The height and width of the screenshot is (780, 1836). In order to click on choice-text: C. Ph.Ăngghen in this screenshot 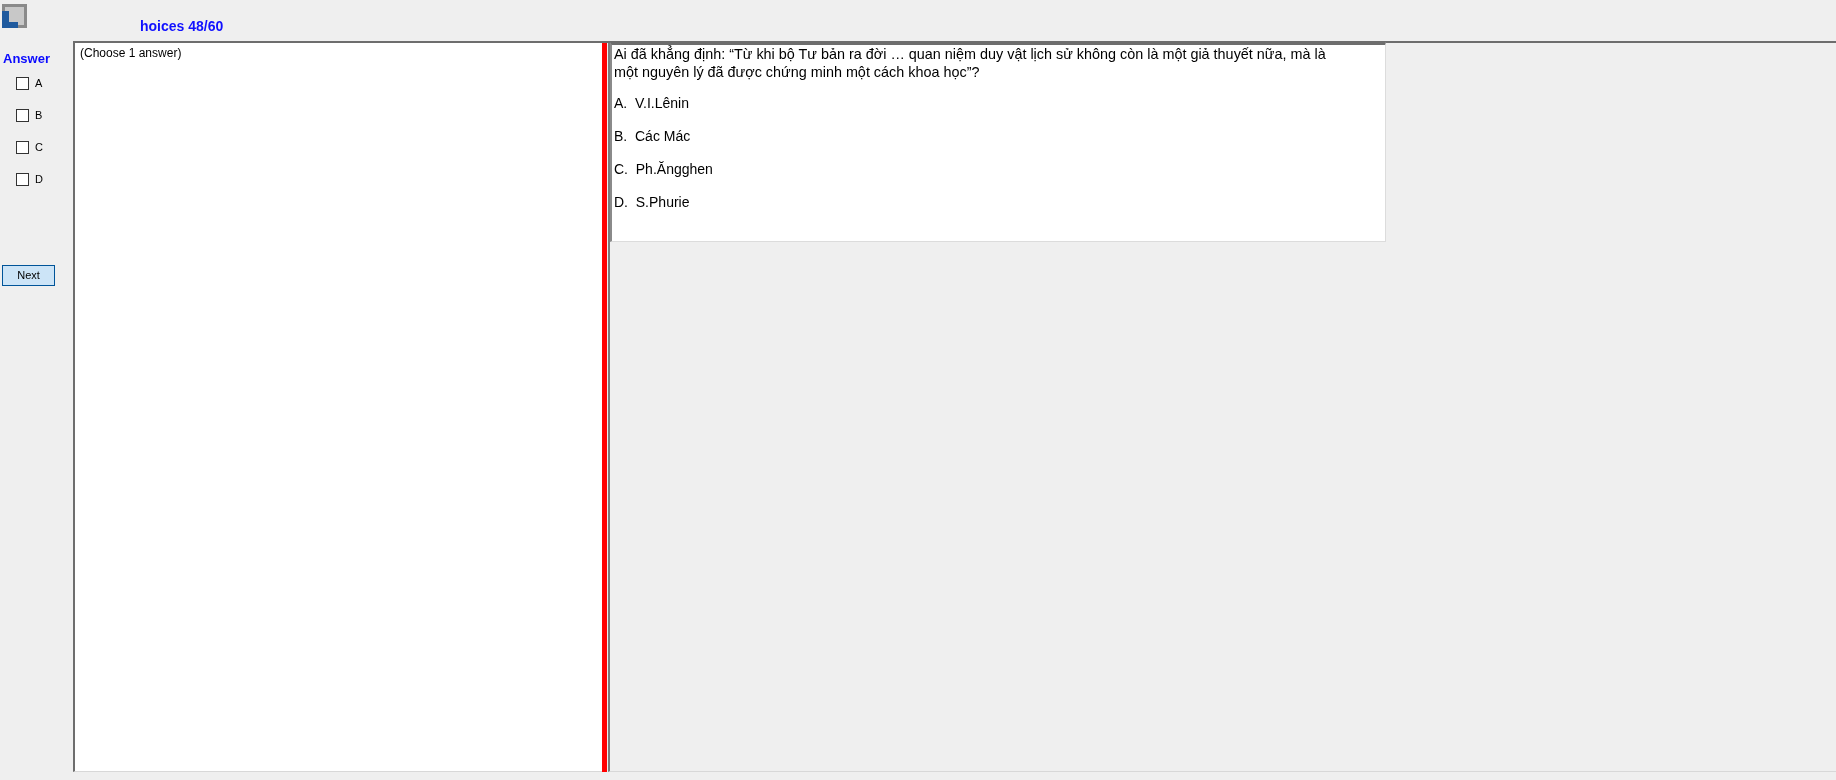, I will do `click(663, 169)`.